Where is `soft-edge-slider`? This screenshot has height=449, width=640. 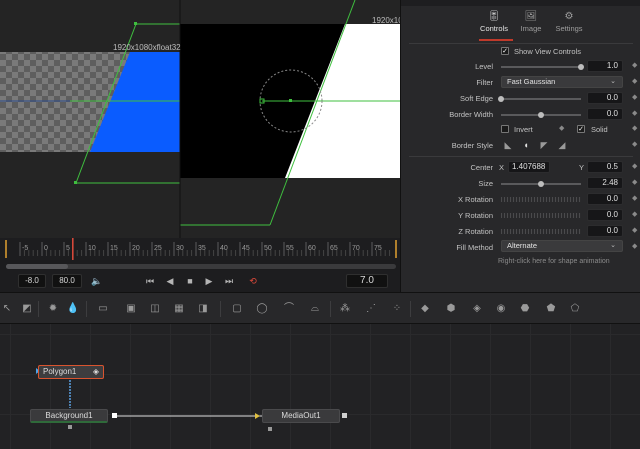 soft-edge-slider is located at coordinates (541, 99).